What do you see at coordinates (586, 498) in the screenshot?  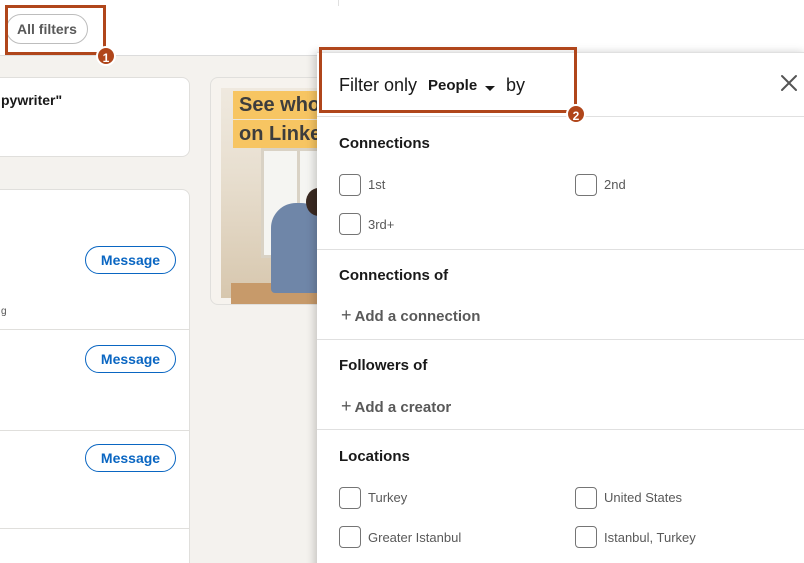 I see `checkbox-united-states` at bounding box center [586, 498].